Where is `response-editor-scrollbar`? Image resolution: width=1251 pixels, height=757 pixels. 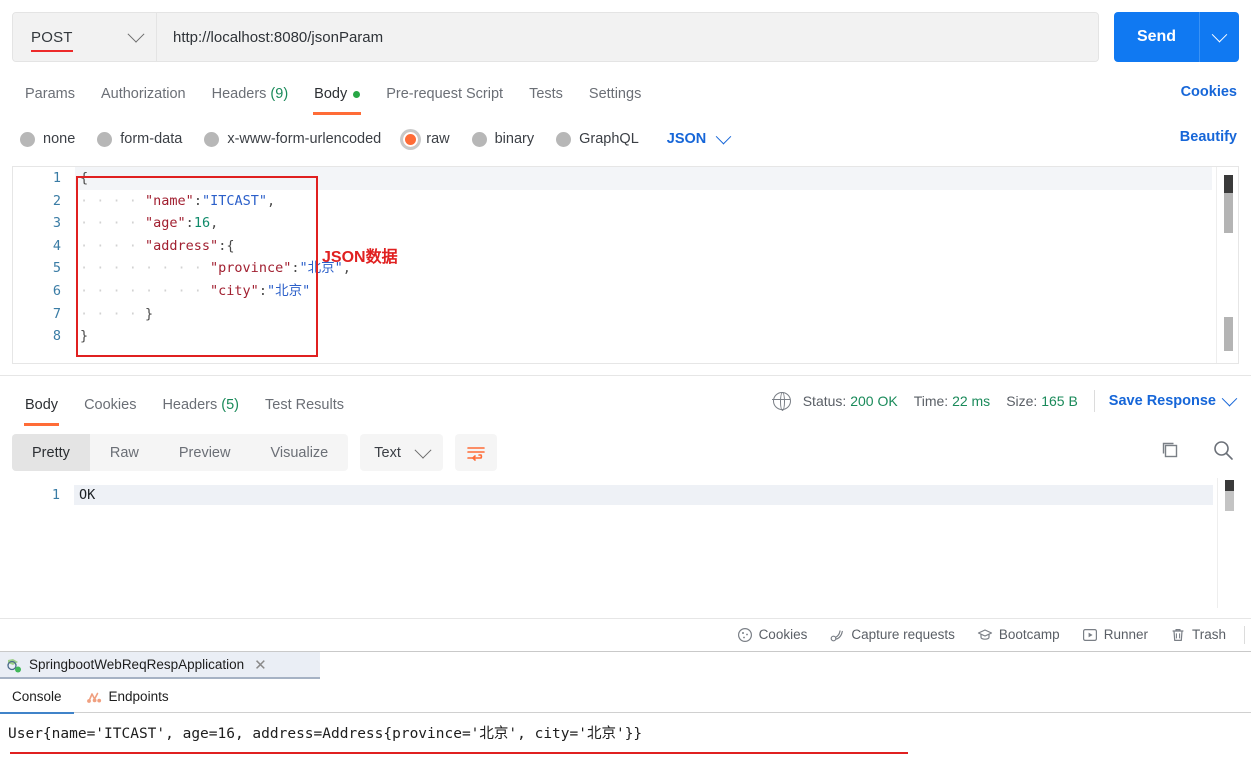 response-editor-scrollbar is located at coordinates (1228, 543).